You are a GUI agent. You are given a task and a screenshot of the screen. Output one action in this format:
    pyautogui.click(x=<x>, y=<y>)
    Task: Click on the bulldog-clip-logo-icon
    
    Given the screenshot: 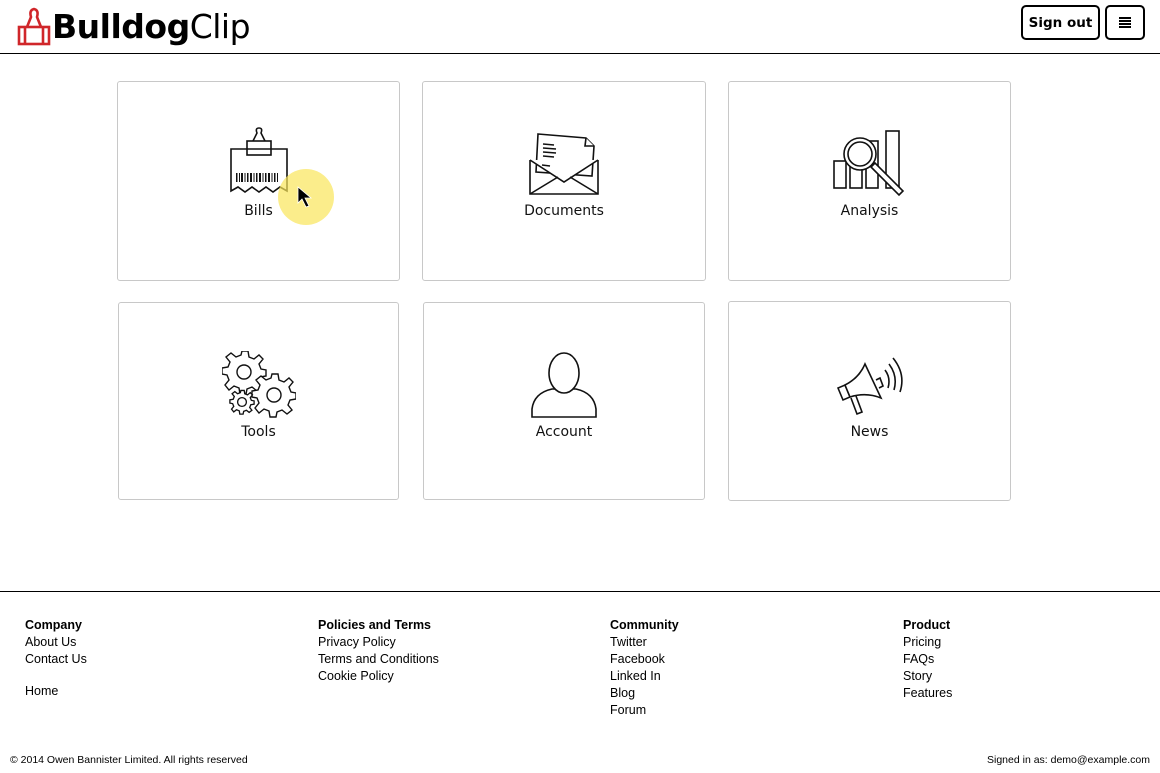 What is the action you would take?
    pyautogui.click(x=34, y=26)
    